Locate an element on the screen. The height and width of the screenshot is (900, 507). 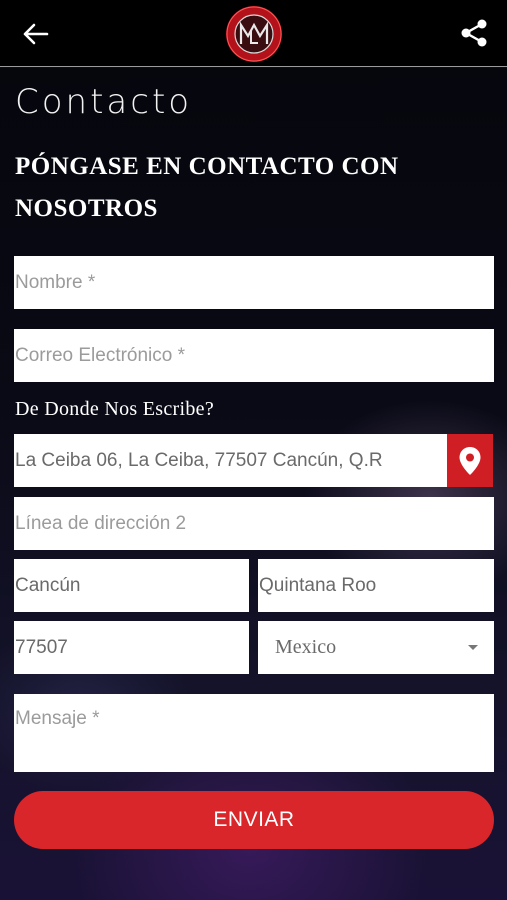
country-select-value: Mexico is located at coordinates (306, 647).